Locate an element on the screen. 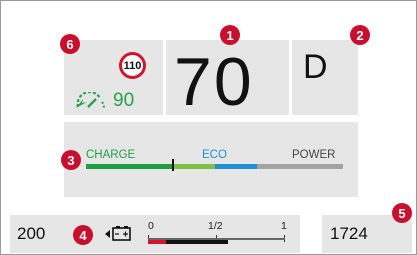  power-needle is located at coordinates (173, 165).